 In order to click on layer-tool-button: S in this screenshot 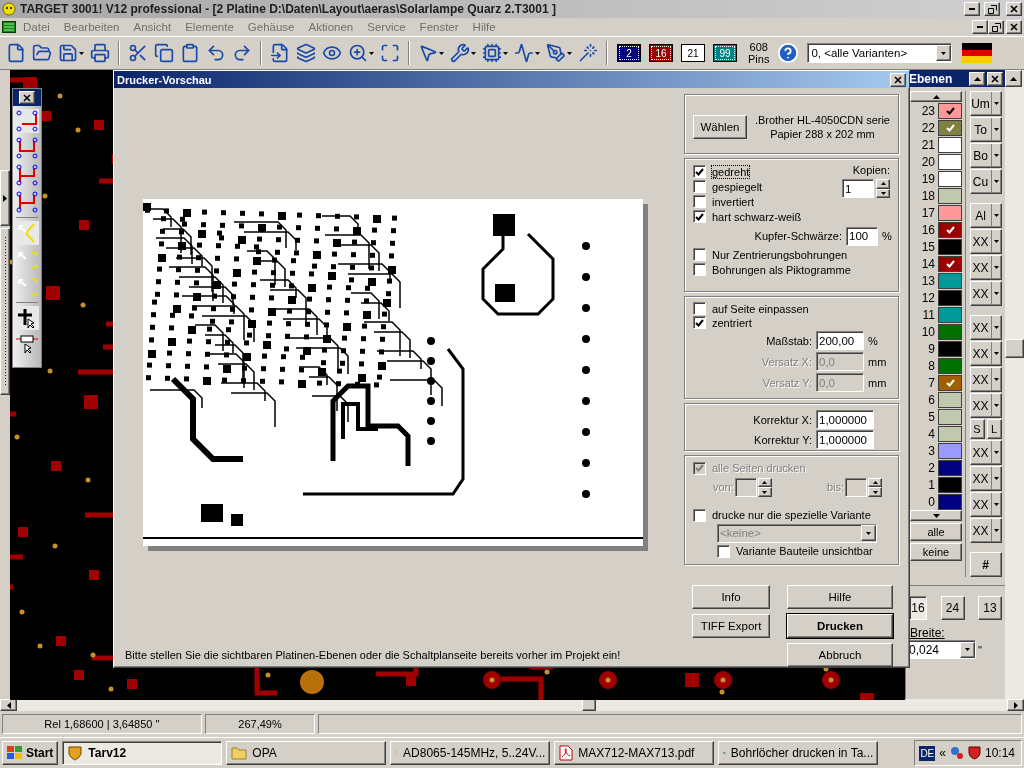, I will do `click(977, 429)`.